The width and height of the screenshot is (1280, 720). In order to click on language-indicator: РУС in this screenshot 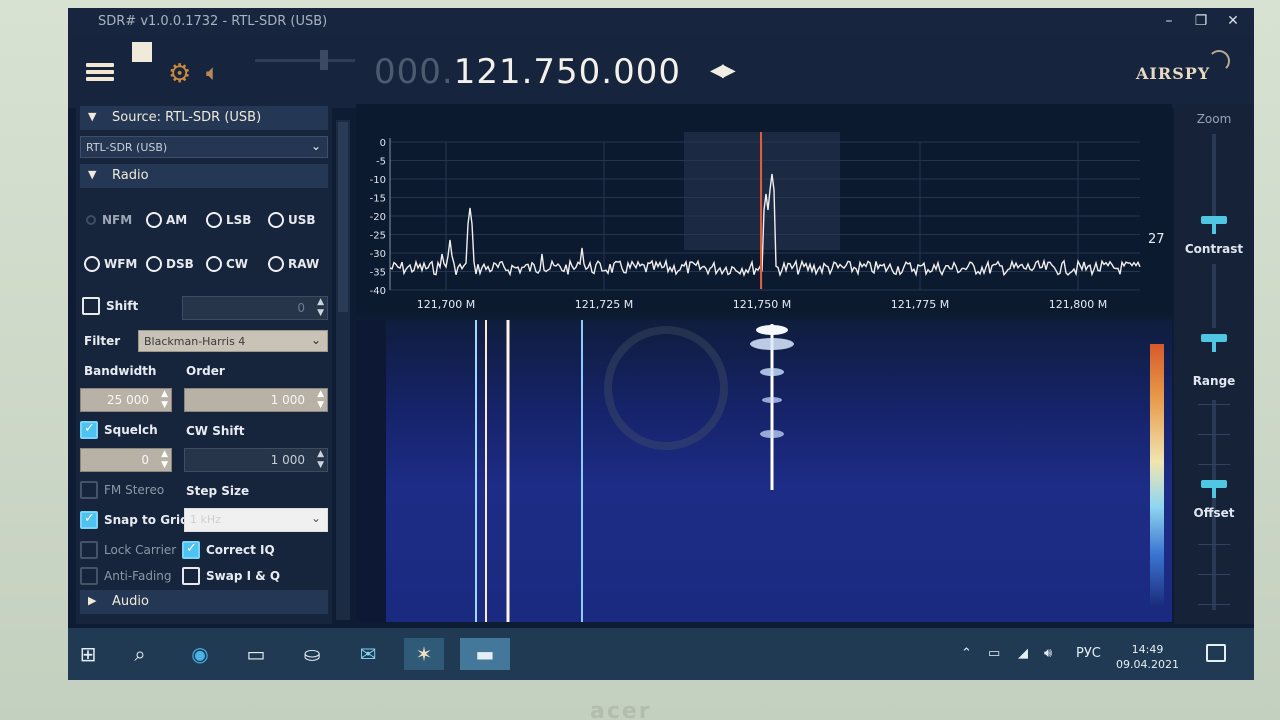, I will do `click(1088, 653)`.